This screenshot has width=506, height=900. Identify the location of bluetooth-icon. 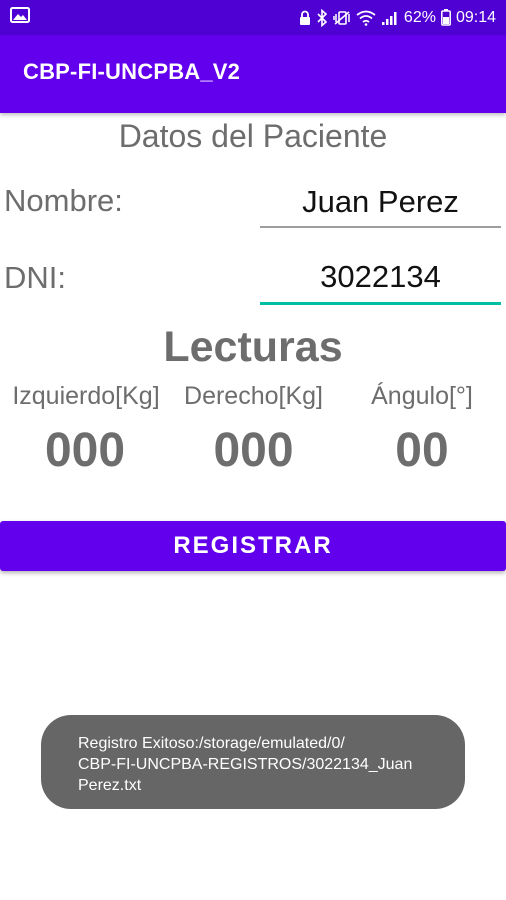
(322, 17).